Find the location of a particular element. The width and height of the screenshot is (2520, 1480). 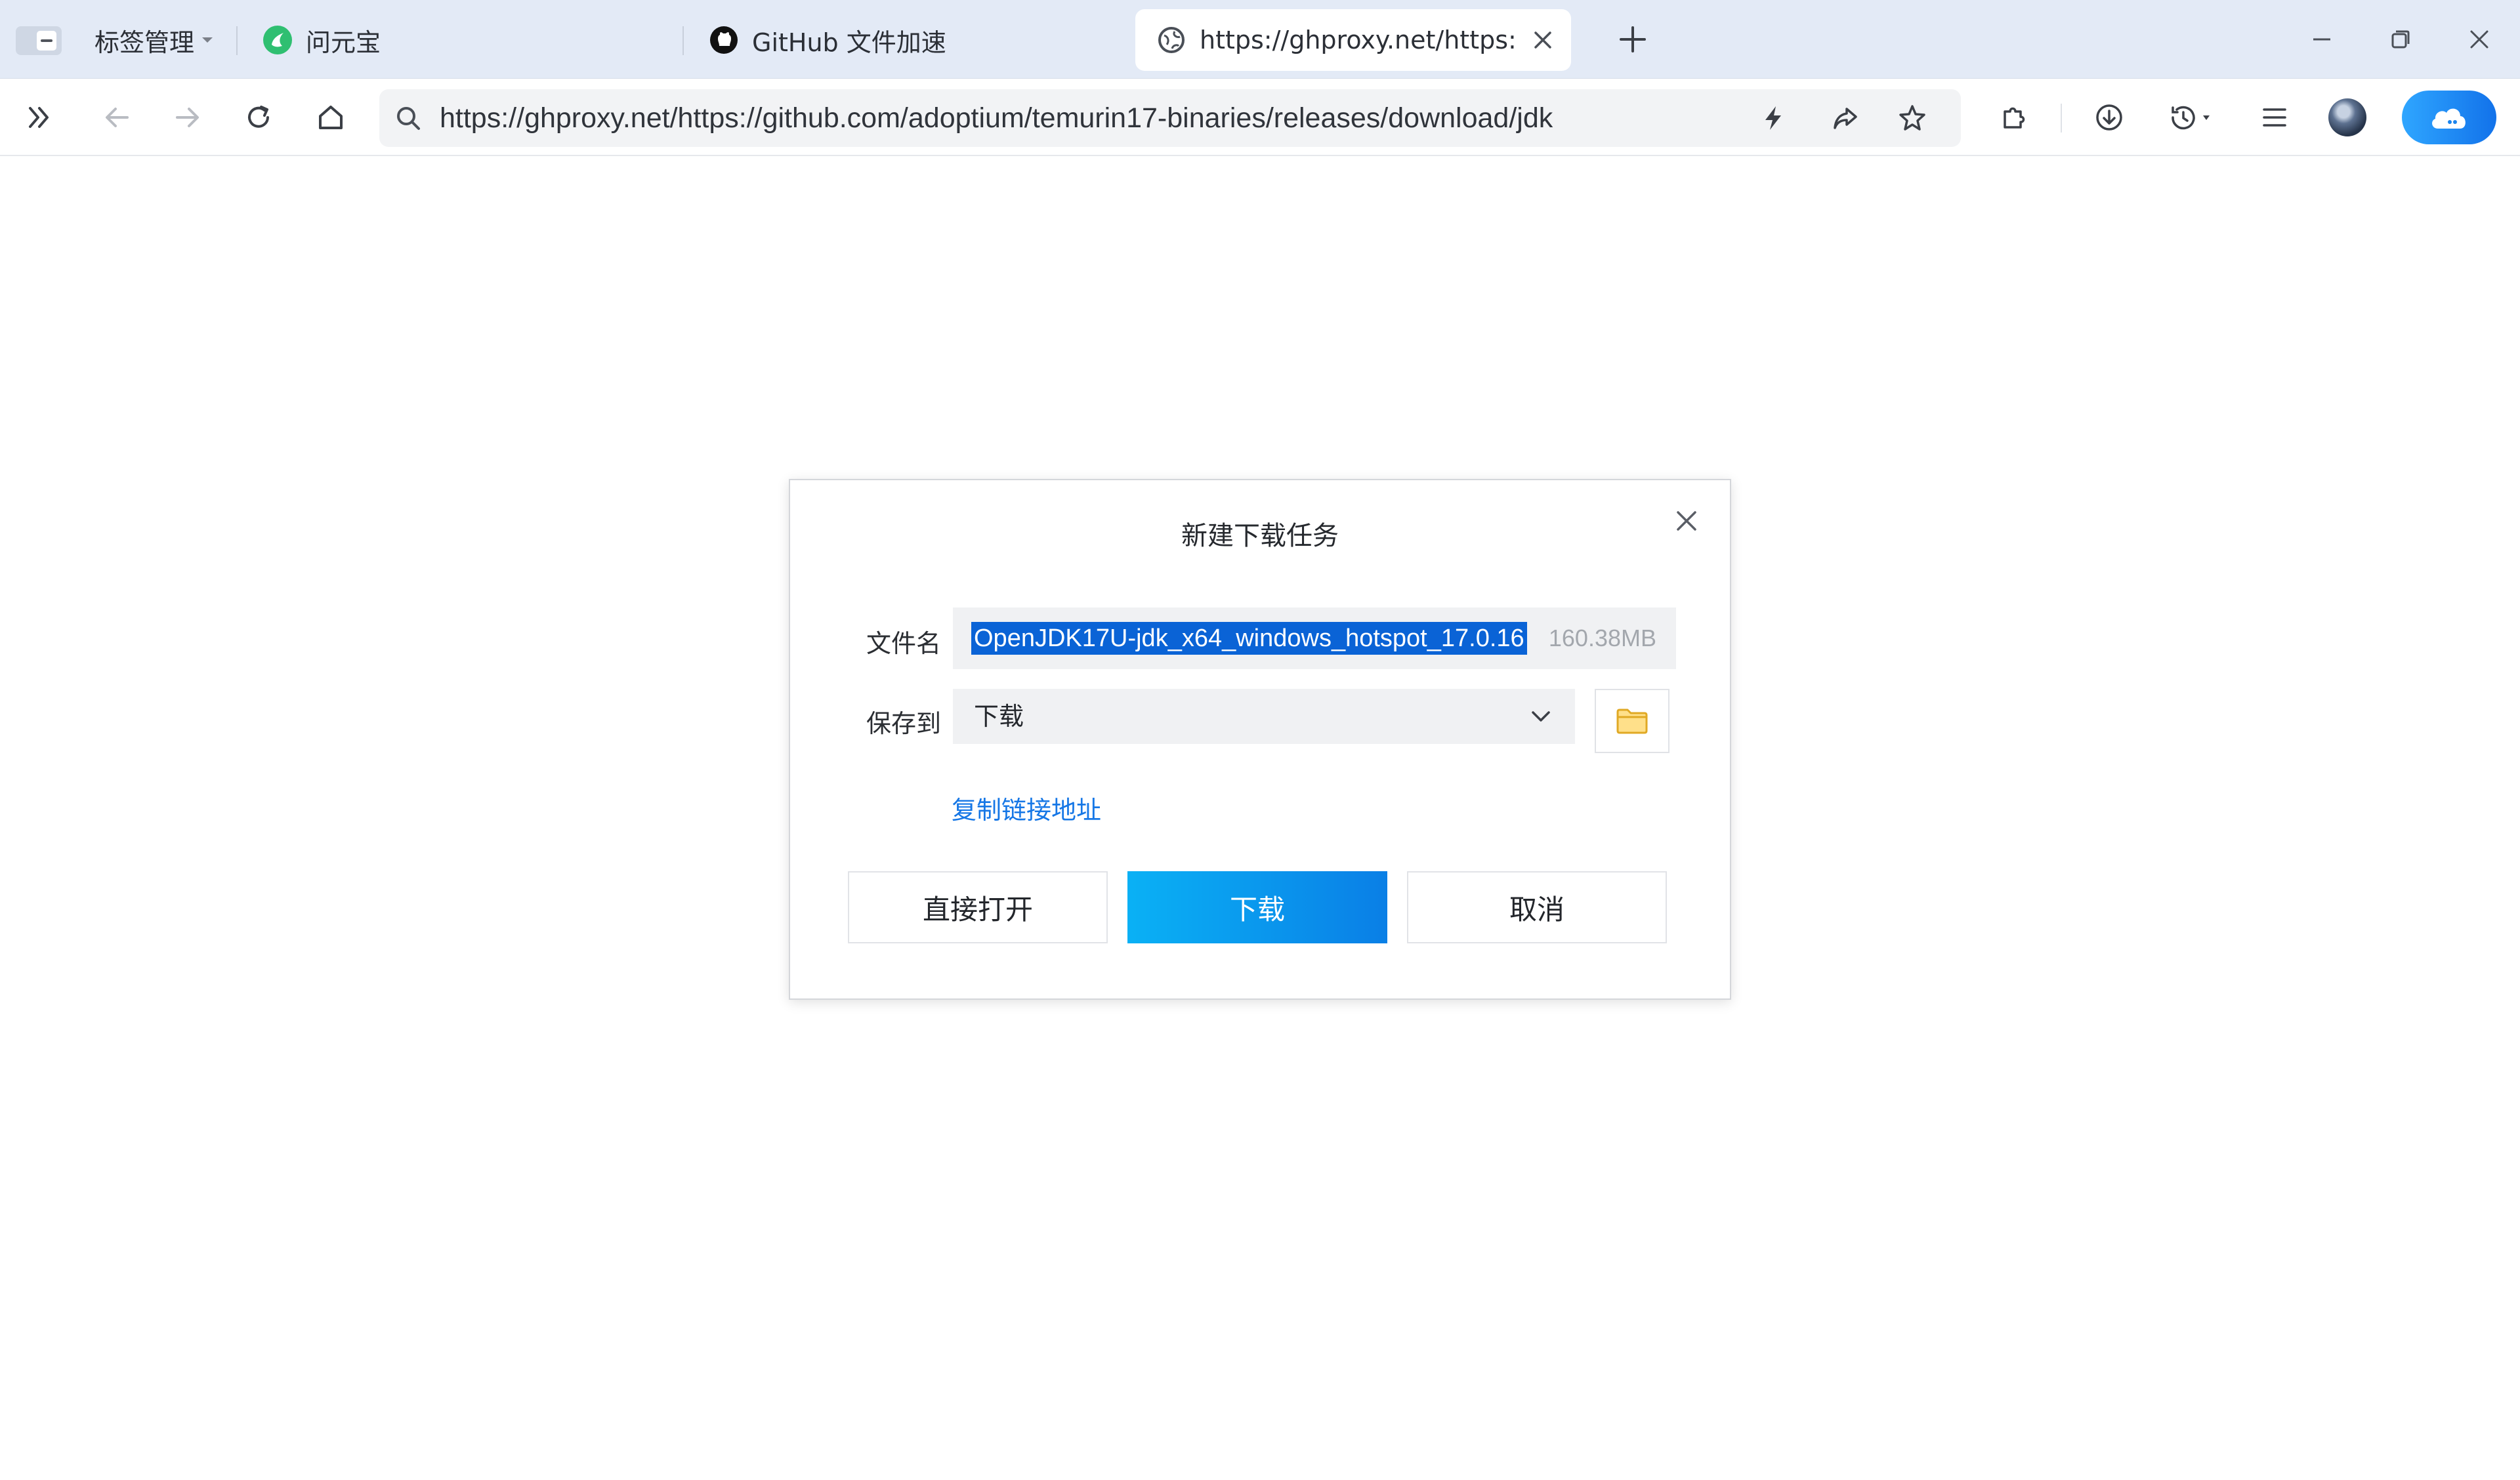

copy-link-button: 复制链接地址 is located at coordinates (1026, 808).